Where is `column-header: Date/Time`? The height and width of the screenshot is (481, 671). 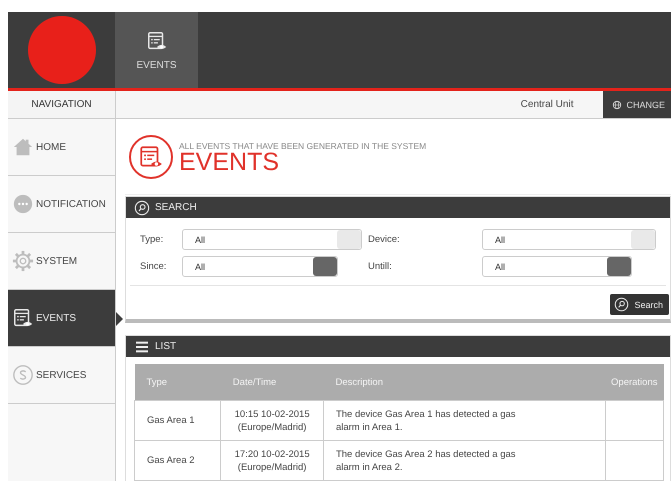
column-header: Date/Time is located at coordinates (272, 382).